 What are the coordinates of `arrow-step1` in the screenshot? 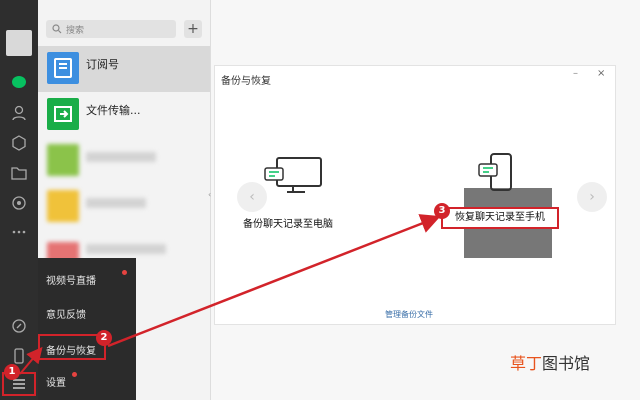 It's located at (31, 360).